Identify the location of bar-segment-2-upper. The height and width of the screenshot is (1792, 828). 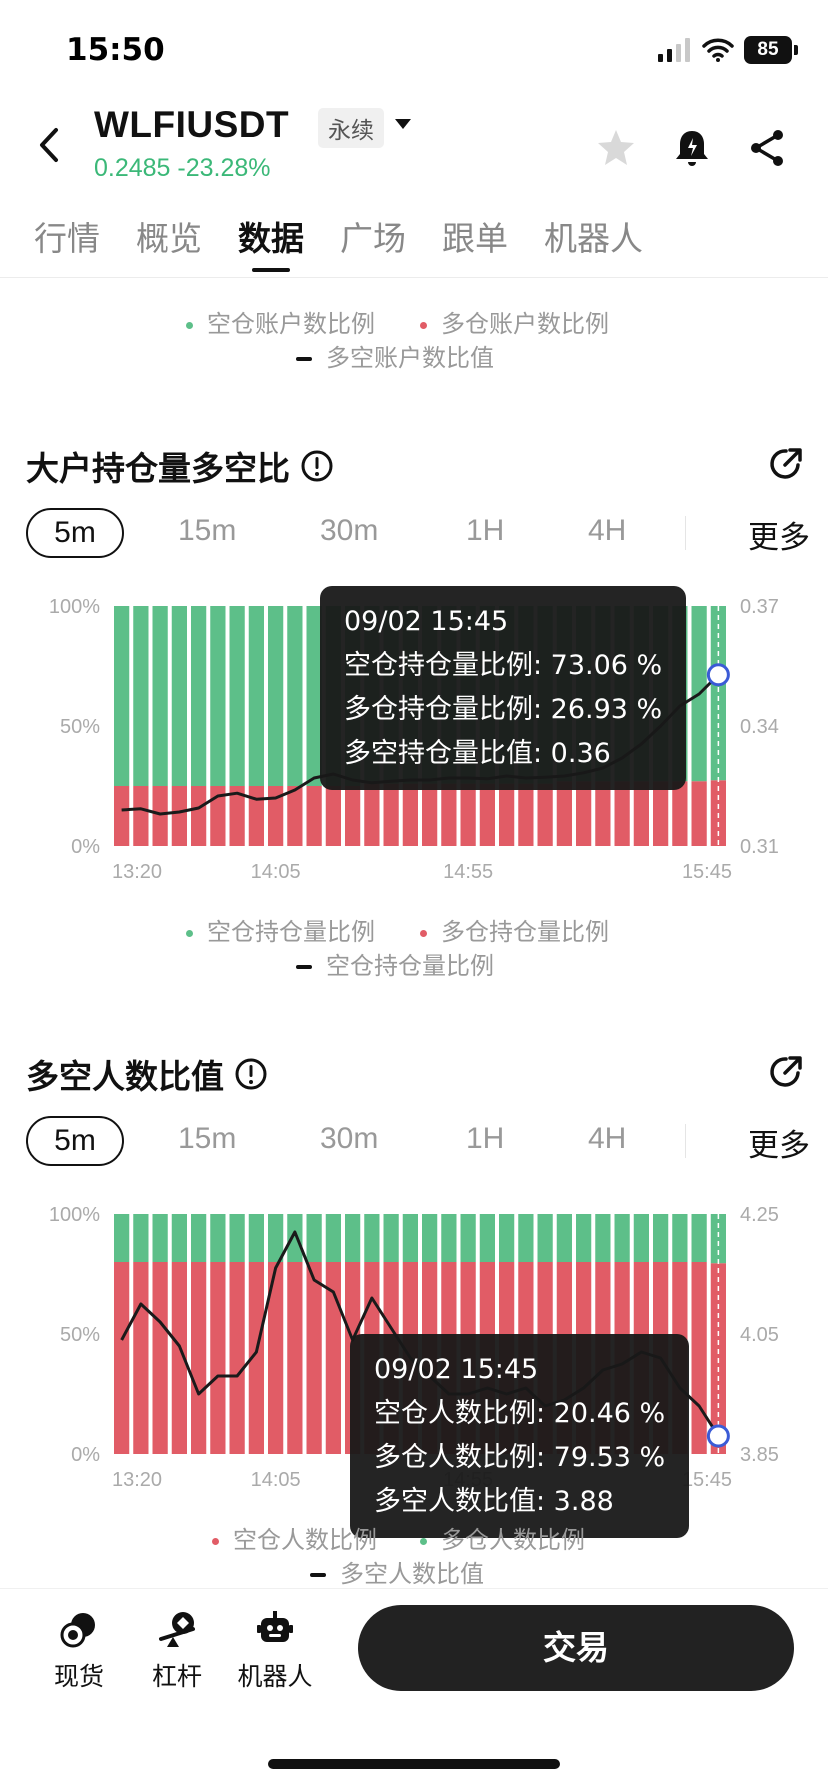
(141, 696).